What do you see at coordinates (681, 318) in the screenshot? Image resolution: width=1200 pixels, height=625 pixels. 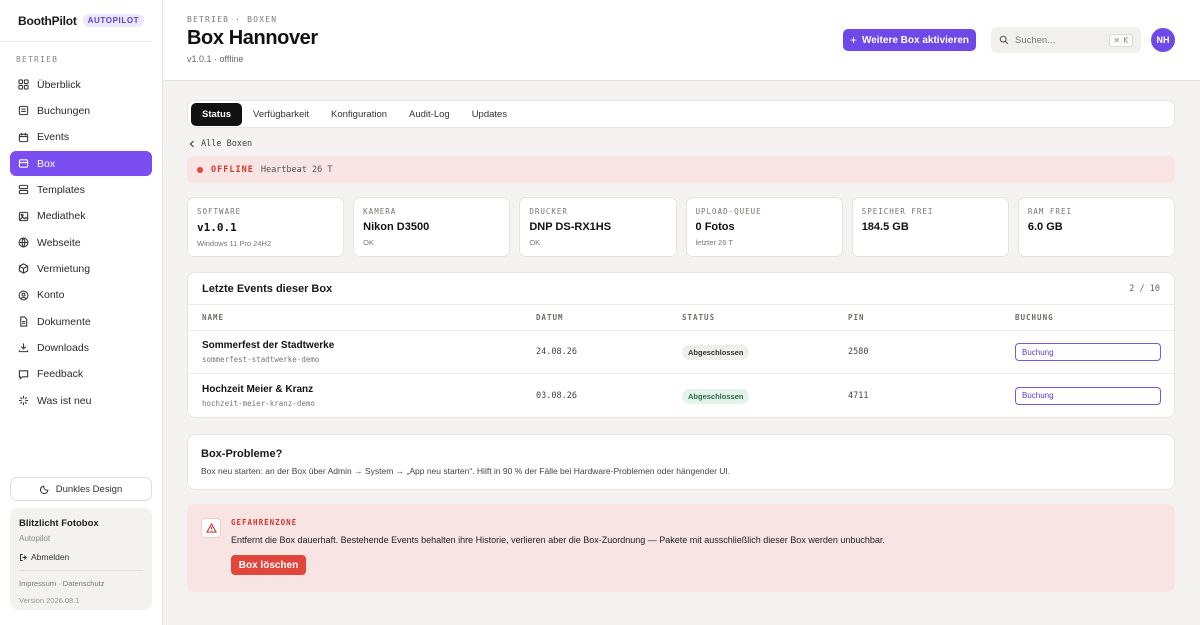 I see `table-header: NAME DATUM STATUS PIN BUCHUNG` at bounding box center [681, 318].